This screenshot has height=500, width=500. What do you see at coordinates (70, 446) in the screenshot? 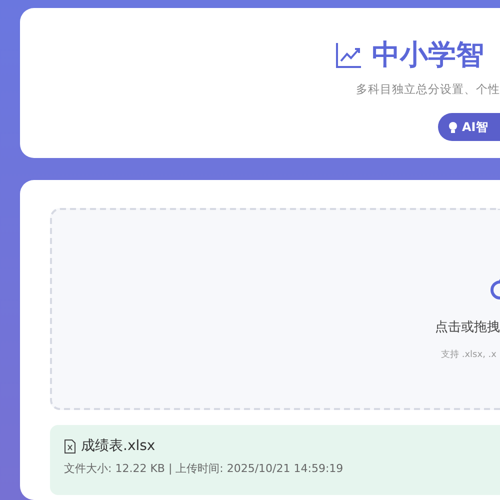
I see `excel-file-icon` at bounding box center [70, 446].